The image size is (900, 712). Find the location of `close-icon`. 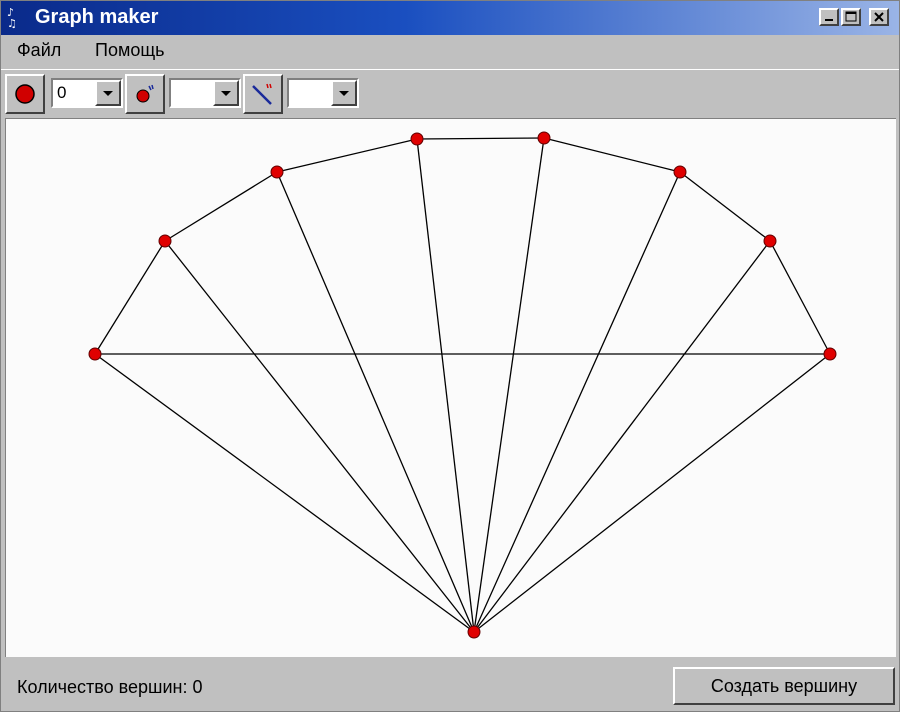

close-icon is located at coordinates (879, 17).